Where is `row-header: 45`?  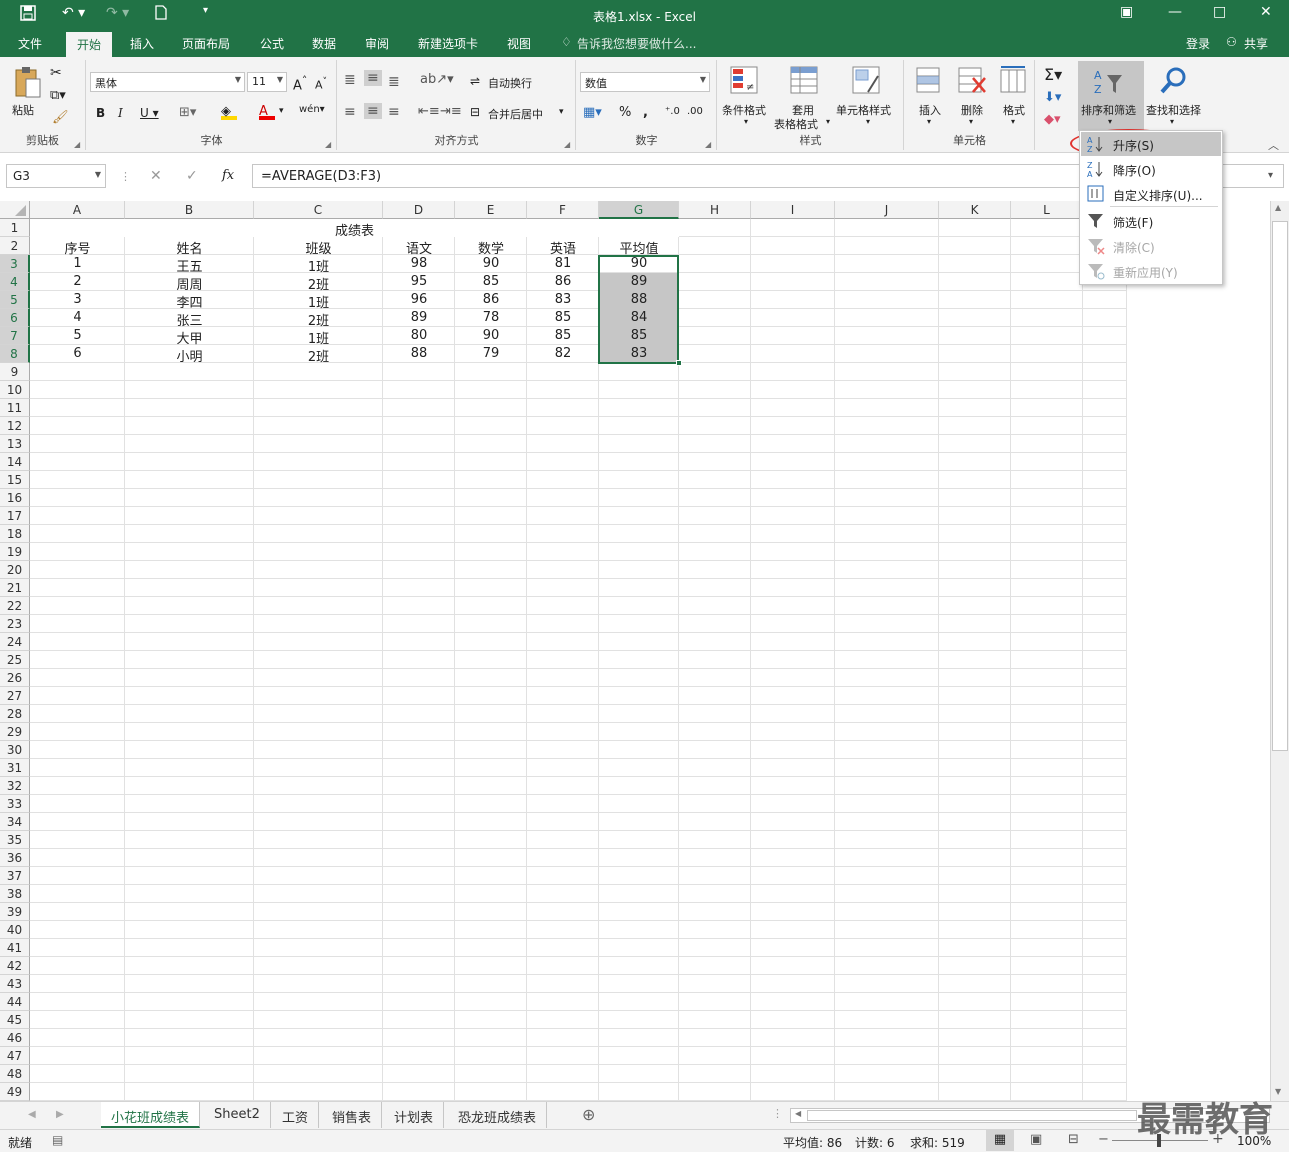
row-header: 45 is located at coordinates (15, 1020).